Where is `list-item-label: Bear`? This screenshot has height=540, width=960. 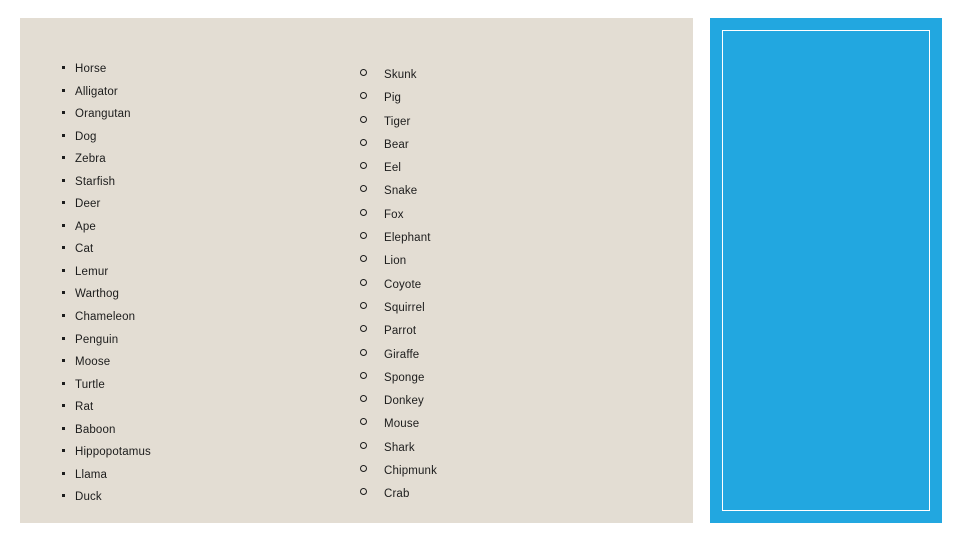
list-item-label: Bear is located at coordinates (396, 144).